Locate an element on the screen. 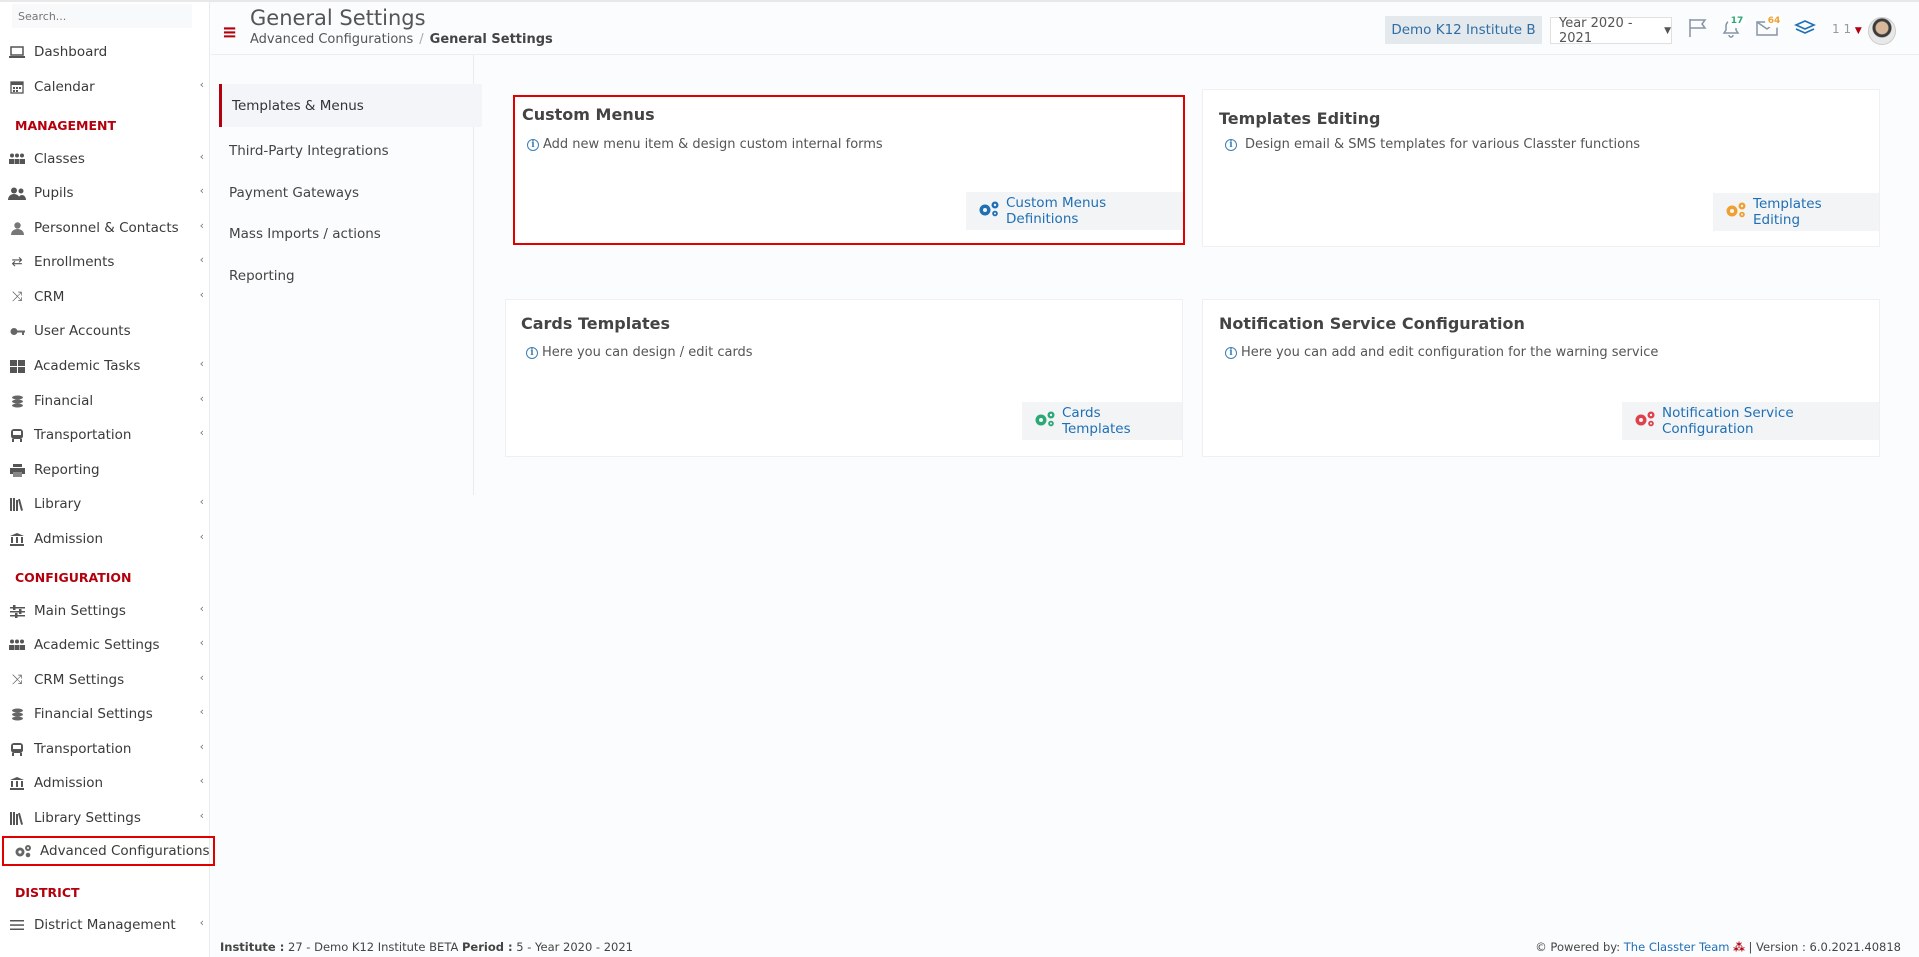  card-title: Custom Menus is located at coordinates (588, 114).